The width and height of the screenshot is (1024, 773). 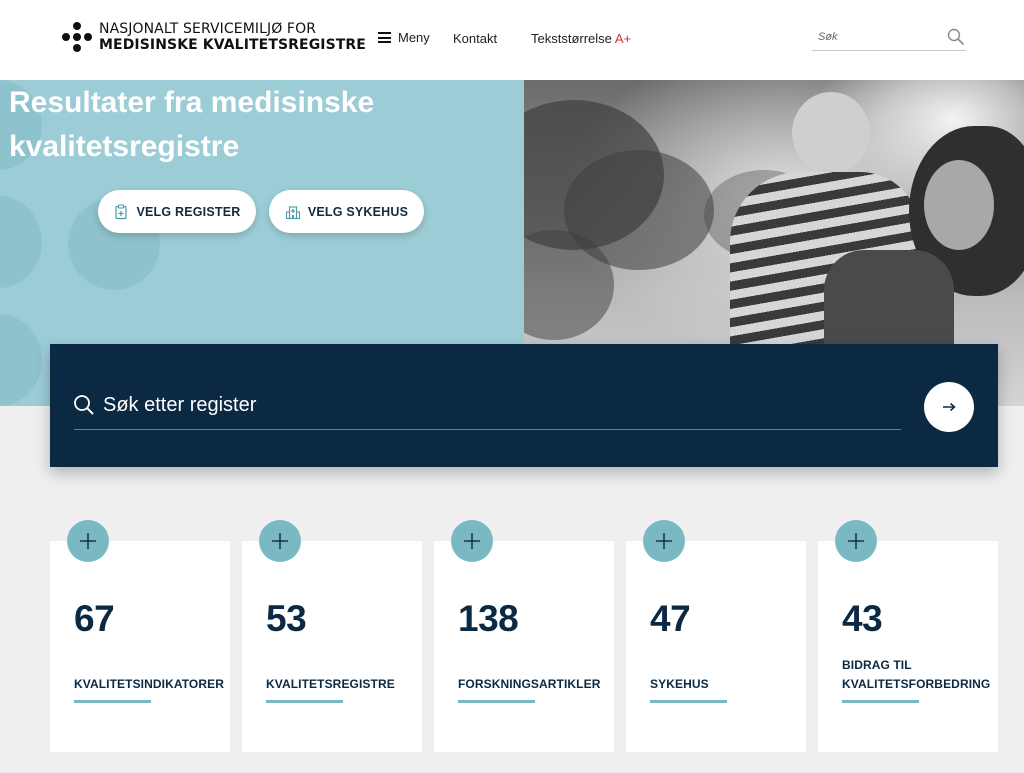 I want to click on stat-card-quality-improvement: 43 BIDRAG TIL KVALITETSFORBEDRING, so click(x=908, y=646).